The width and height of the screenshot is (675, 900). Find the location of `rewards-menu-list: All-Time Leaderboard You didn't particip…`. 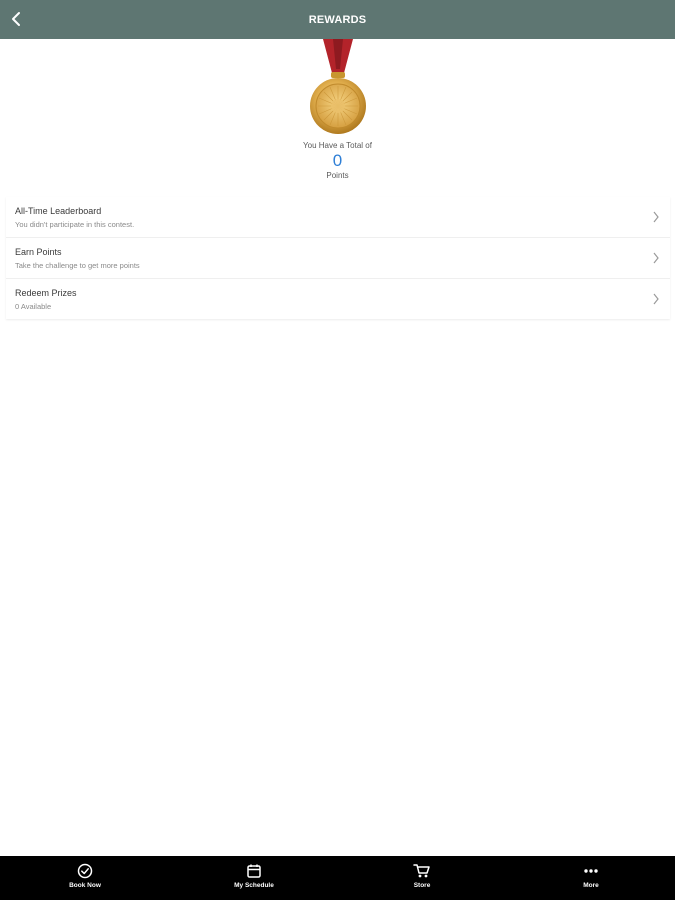

rewards-menu-list: All-Time Leaderboard You didn't particip… is located at coordinates (338, 258).